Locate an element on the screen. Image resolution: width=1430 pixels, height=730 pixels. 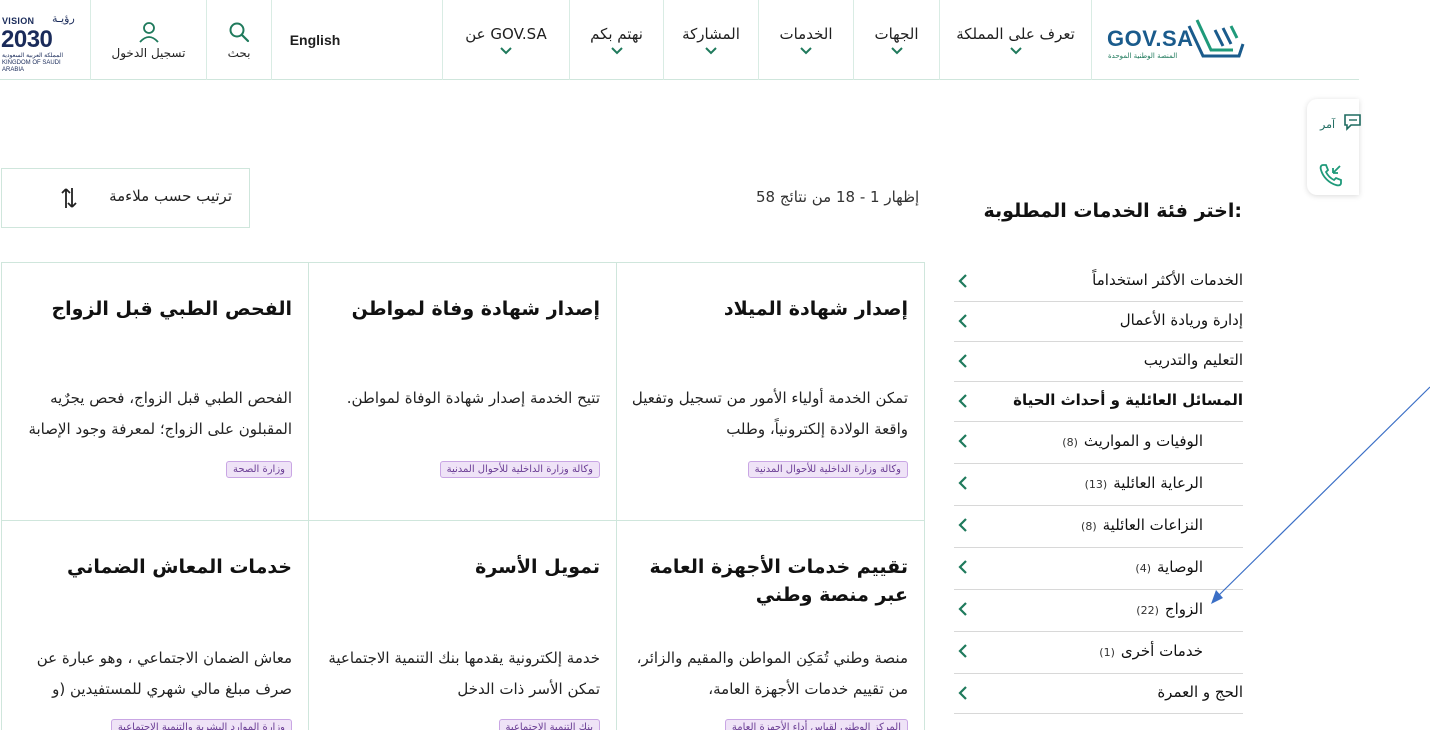
search-button: بحث is located at coordinates (239, 40).